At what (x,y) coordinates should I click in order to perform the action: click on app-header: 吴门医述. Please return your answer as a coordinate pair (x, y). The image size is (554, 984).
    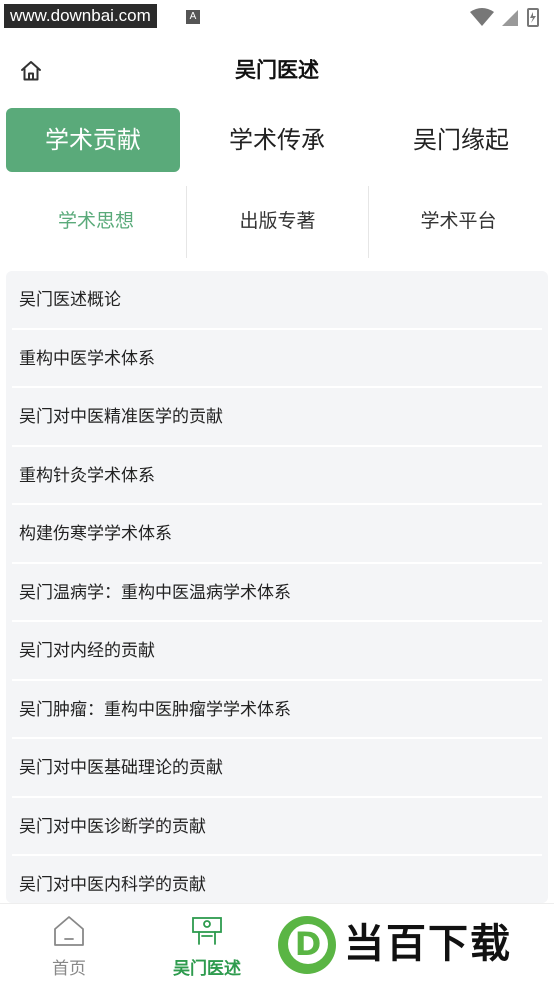
    Looking at the image, I should click on (277, 70).